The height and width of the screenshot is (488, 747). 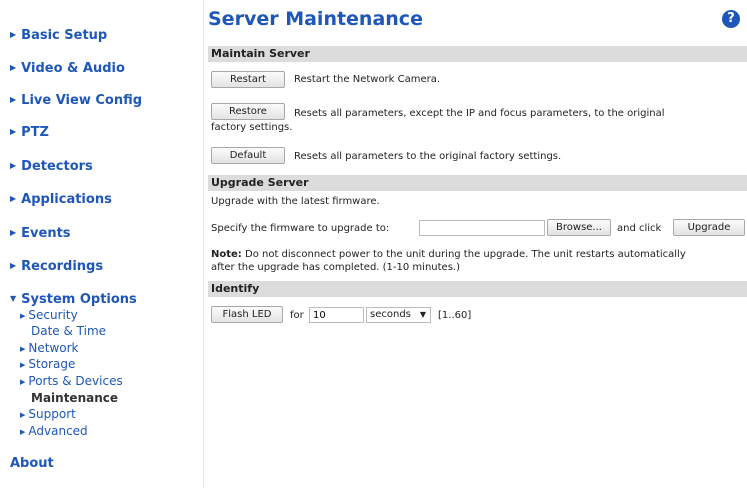 What do you see at coordinates (315, 19) in the screenshot?
I see `page-title: Server Maintenance` at bounding box center [315, 19].